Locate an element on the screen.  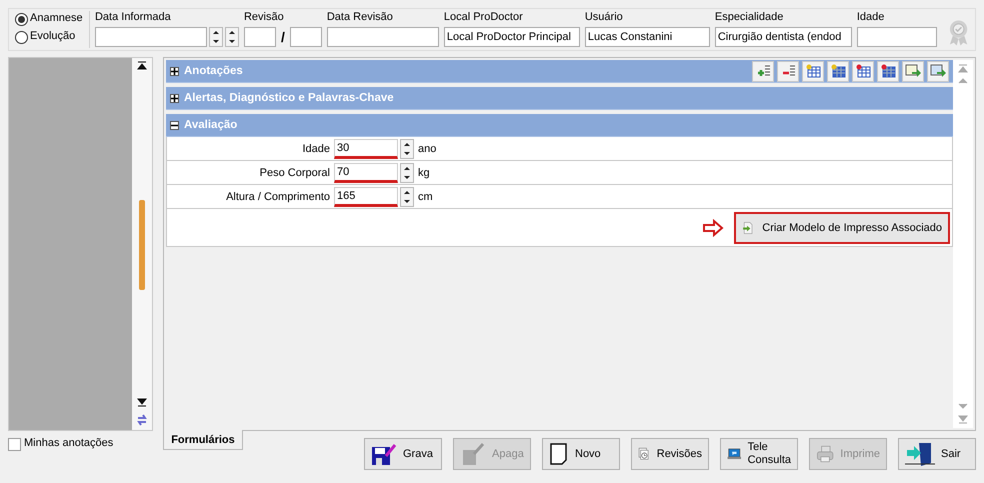
checkbox-label: Minhas anotações is located at coordinates (69, 444).